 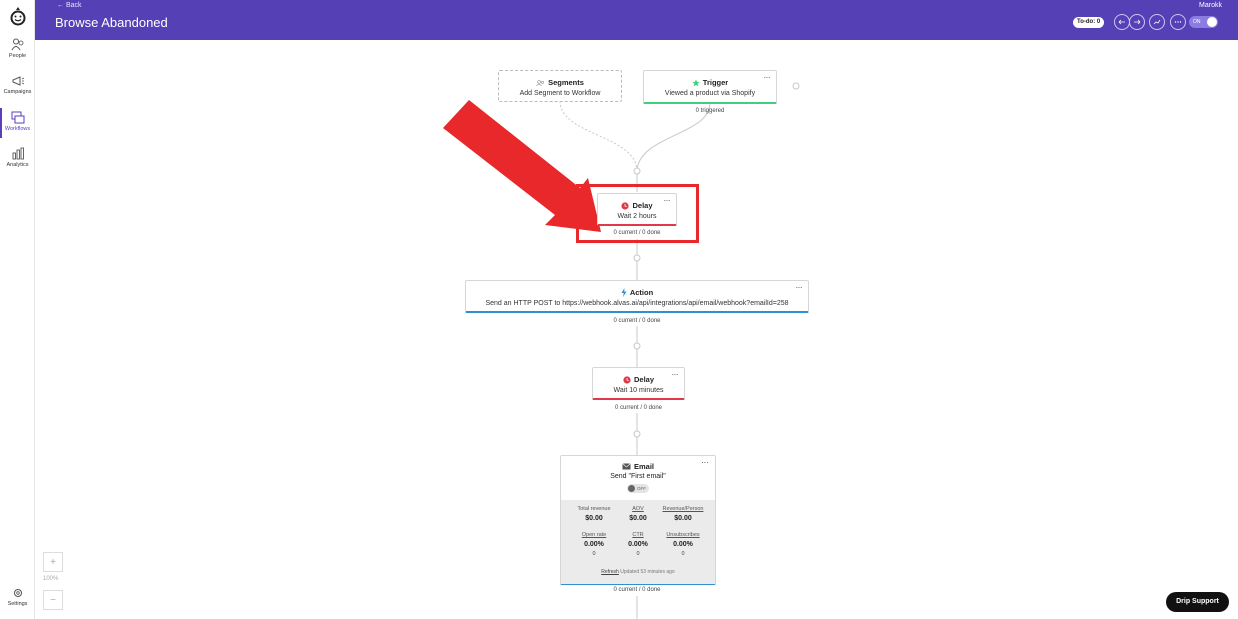 I want to click on segments-title-label: Segments, so click(x=566, y=82).